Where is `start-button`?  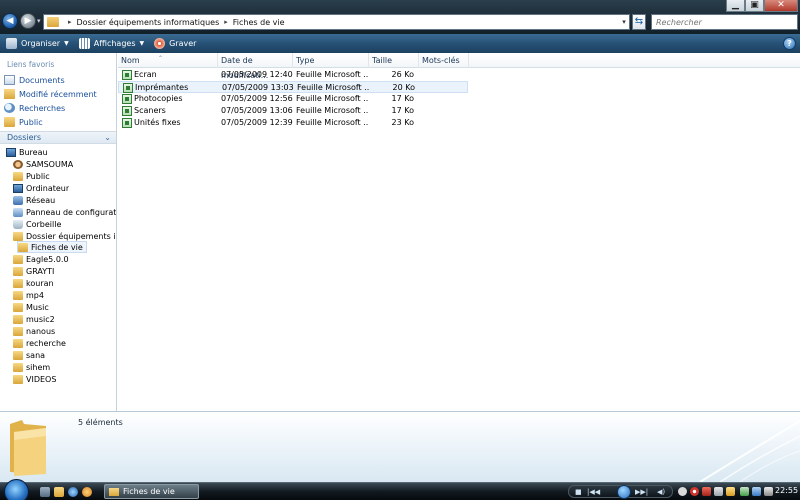 start-button is located at coordinates (16, 489).